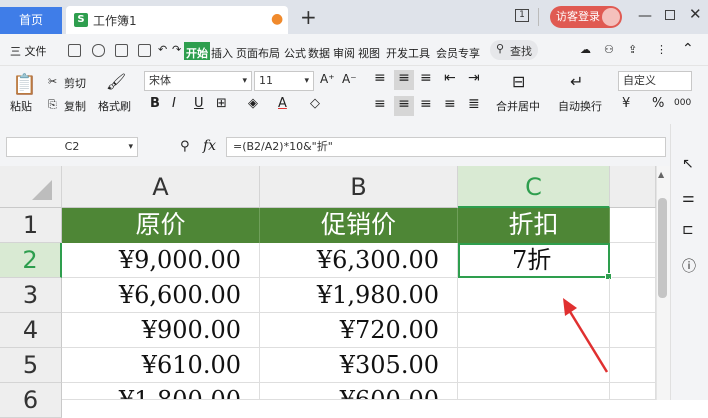 The width and height of the screenshot is (708, 418). Describe the element at coordinates (634, 260) in the screenshot. I see `cell-d2` at that location.